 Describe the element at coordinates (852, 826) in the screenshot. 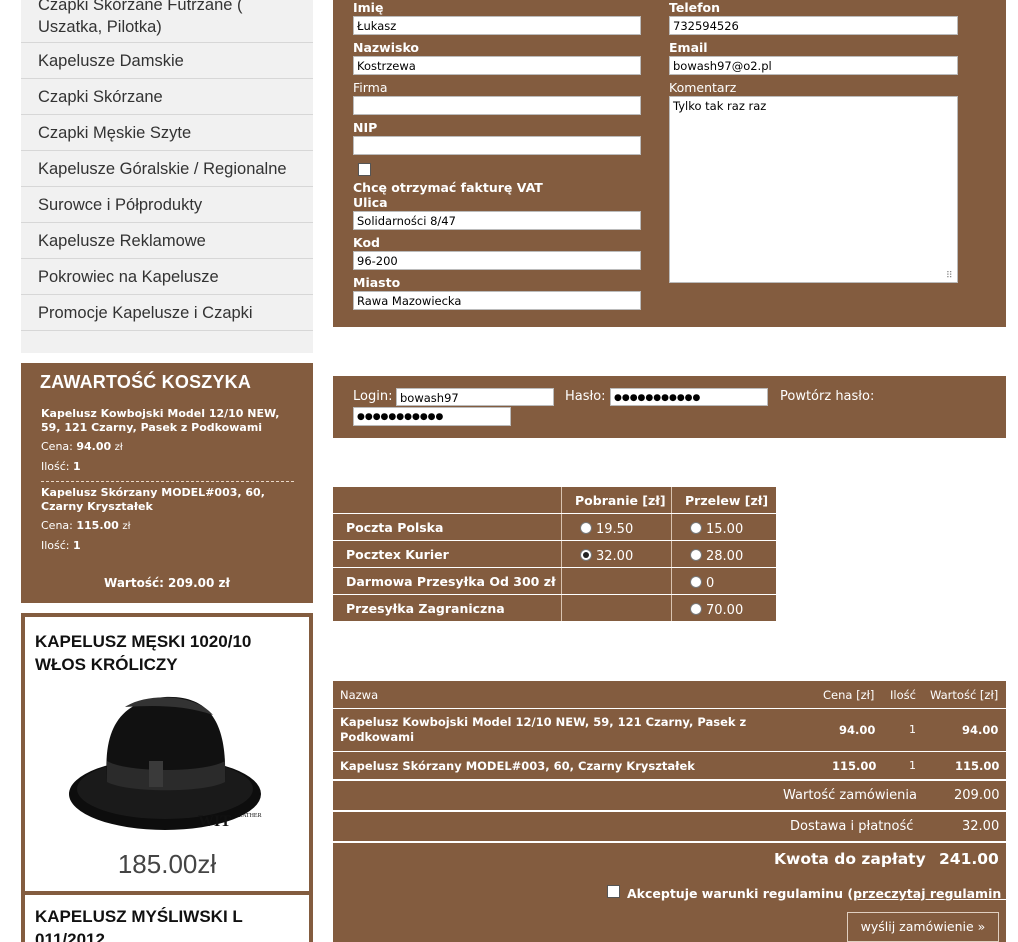

I see `delivery-label: Dostawa i płatność` at that location.